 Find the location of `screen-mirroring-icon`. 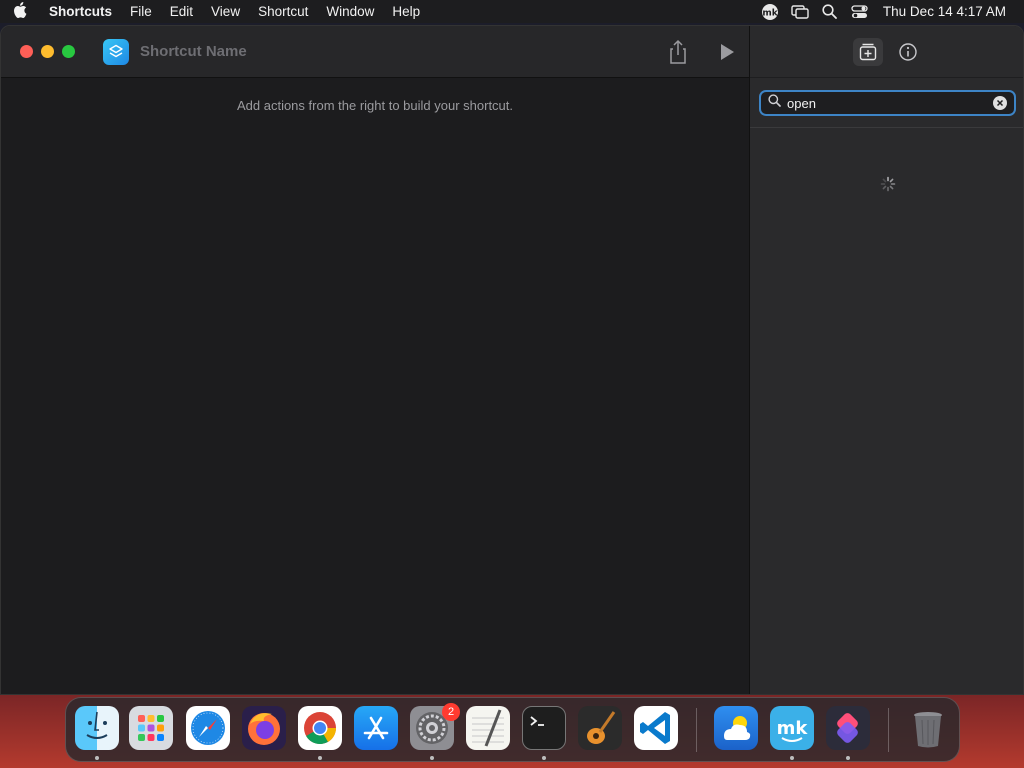

screen-mirroring-icon is located at coordinates (800, 11).